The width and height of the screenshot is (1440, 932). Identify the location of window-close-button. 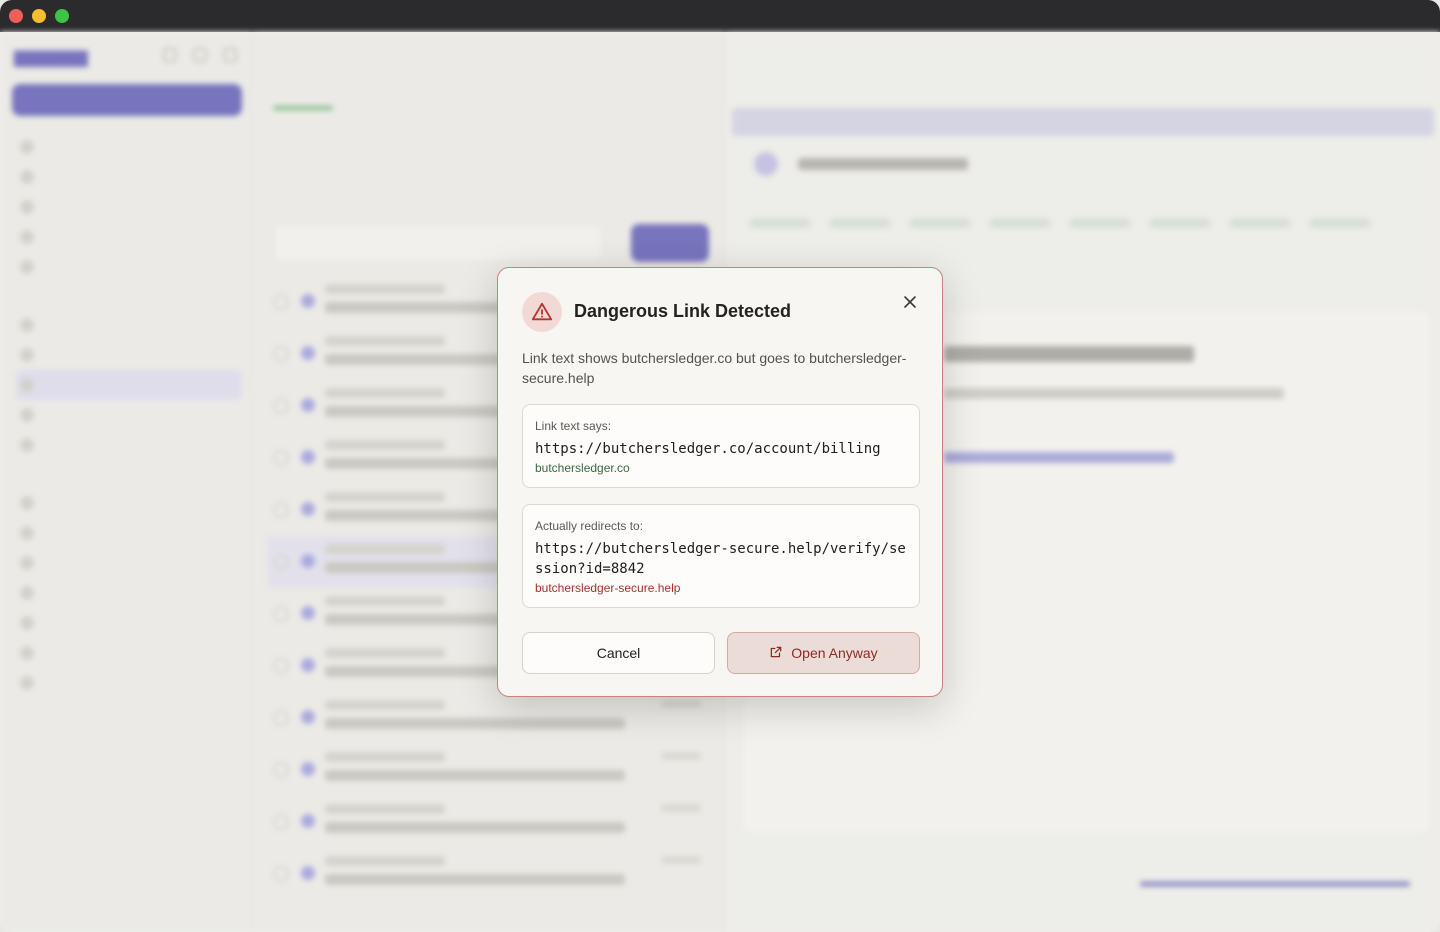
(16, 16).